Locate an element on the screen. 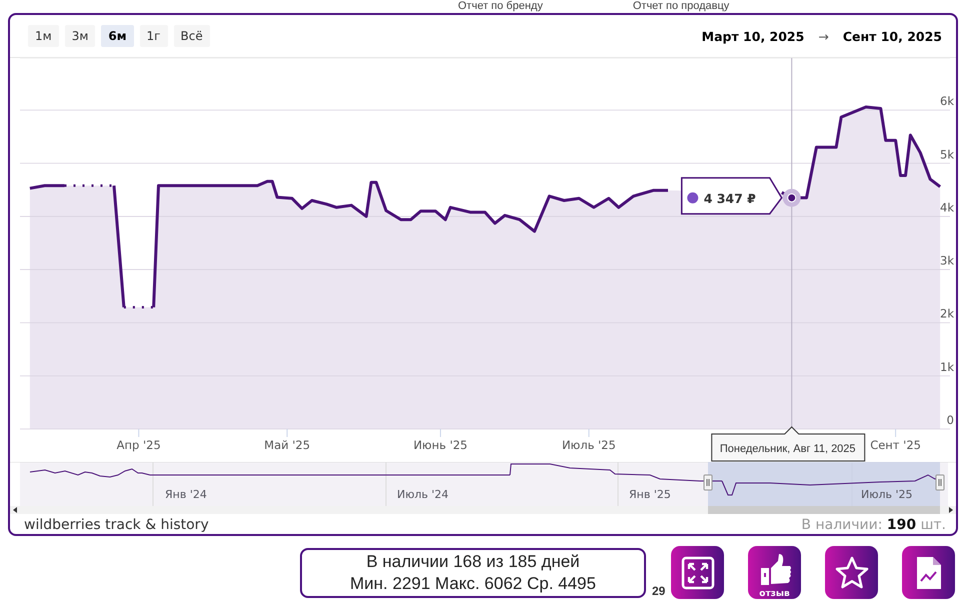  annotation: 4 347 ₽ is located at coordinates (730, 198).